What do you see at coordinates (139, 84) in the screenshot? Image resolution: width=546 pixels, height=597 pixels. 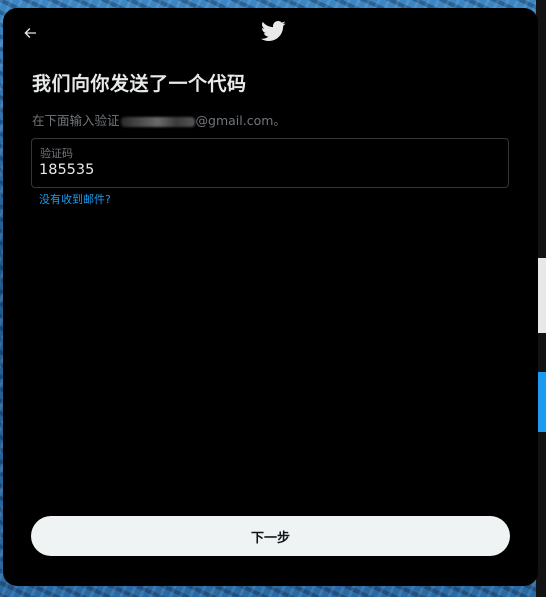 I see `dialog-title: 我们向你发送了一个代码` at bounding box center [139, 84].